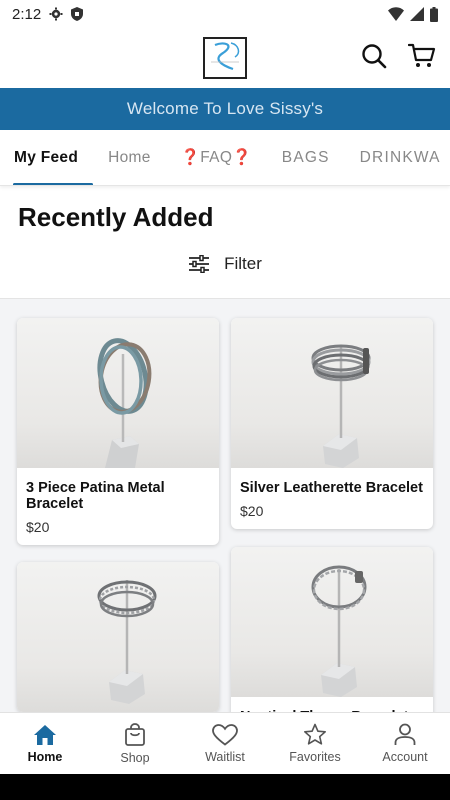 The image size is (450, 800). I want to click on tab-bags: BAGS, so click(306, 157).